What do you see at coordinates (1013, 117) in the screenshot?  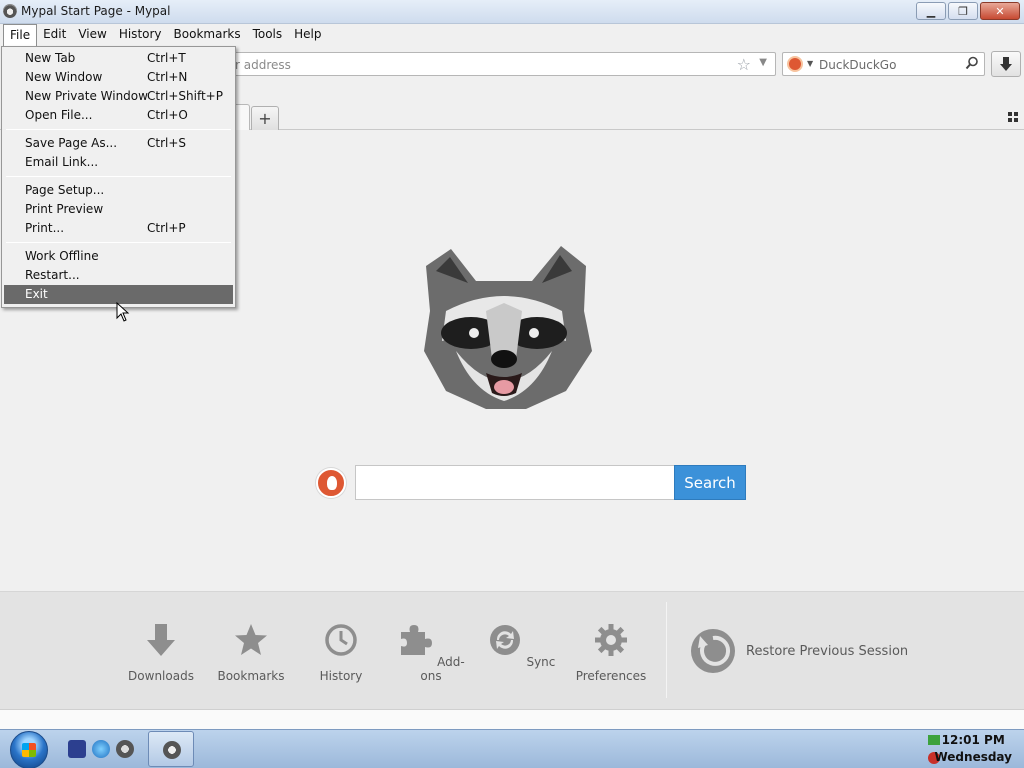 I see `tab-groups-icon` at bounding box center [1013, 117].